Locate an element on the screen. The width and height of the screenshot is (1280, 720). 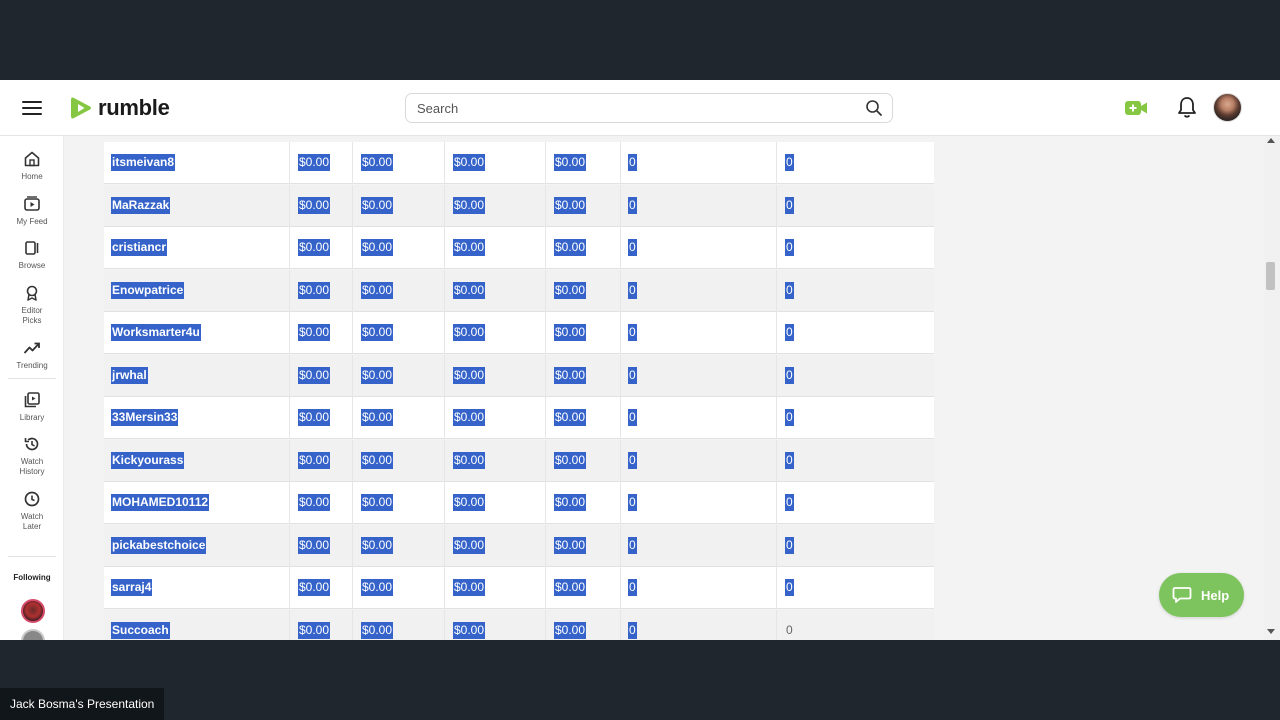
sidebar-label-browse: Browse is located at coordinates (32, 265).